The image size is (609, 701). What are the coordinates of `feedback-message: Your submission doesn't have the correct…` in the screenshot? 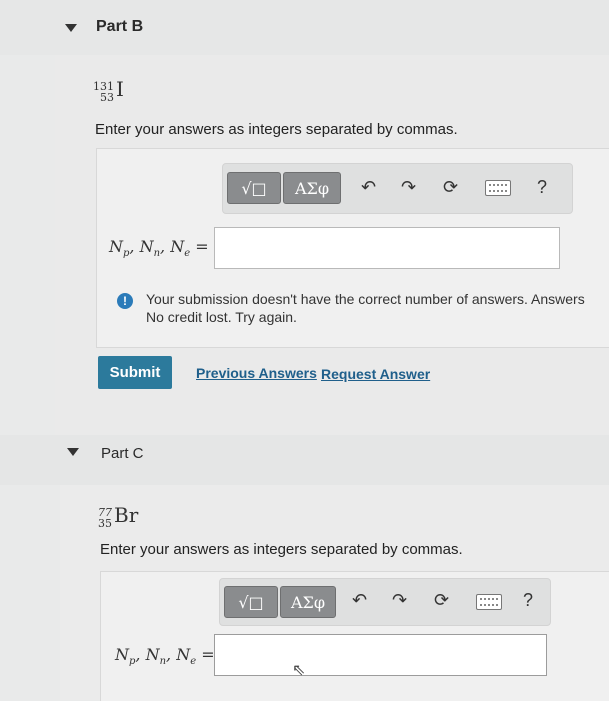 It's located at (377, 308).